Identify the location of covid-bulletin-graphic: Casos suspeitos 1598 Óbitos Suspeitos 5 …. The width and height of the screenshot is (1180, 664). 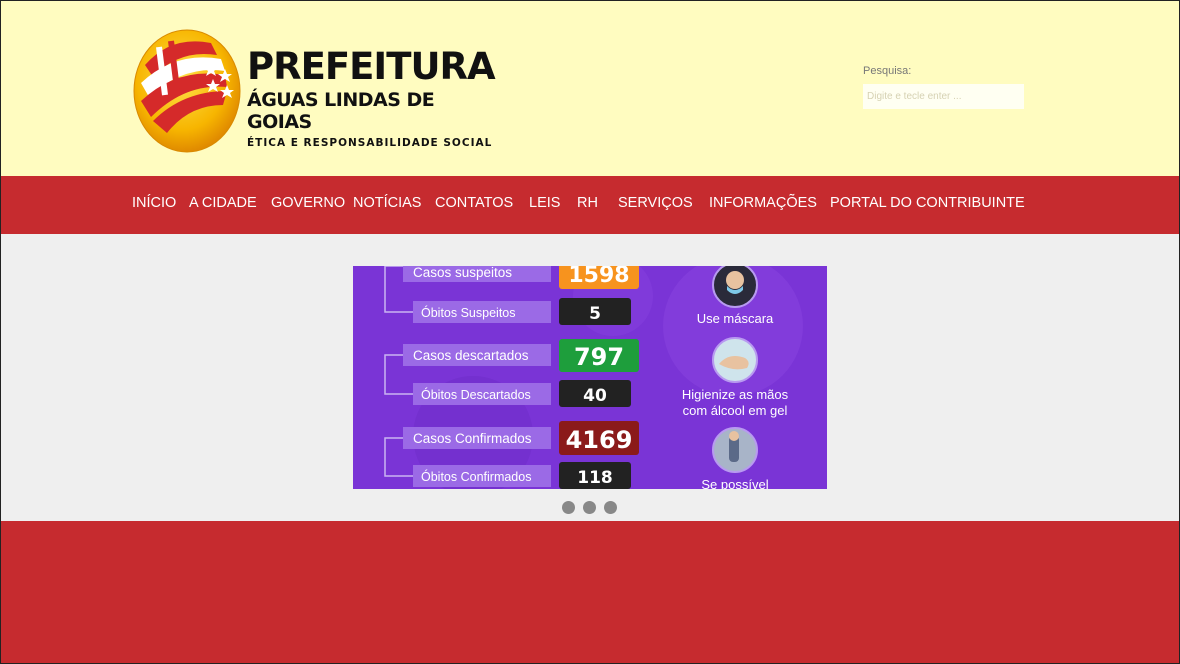
(590, 377).